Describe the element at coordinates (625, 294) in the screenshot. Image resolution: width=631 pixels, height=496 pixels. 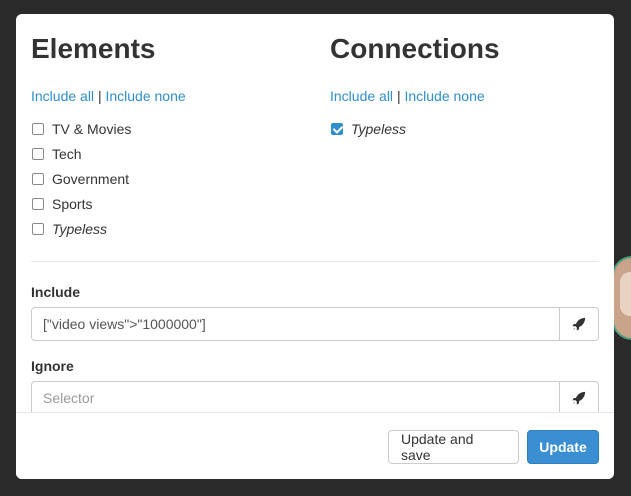
I see `avatar-face` at that location.